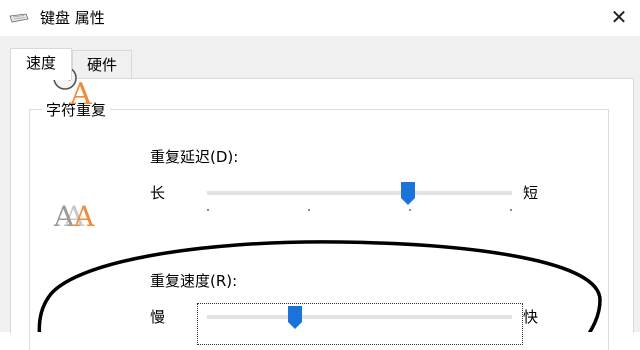 Image resolution: width=640 pixels, height=350 pixels. What do you see at coordinates (359, 196) in the screenshot?
I see `repeat-delay-slider` at bounding box center [359, 196].